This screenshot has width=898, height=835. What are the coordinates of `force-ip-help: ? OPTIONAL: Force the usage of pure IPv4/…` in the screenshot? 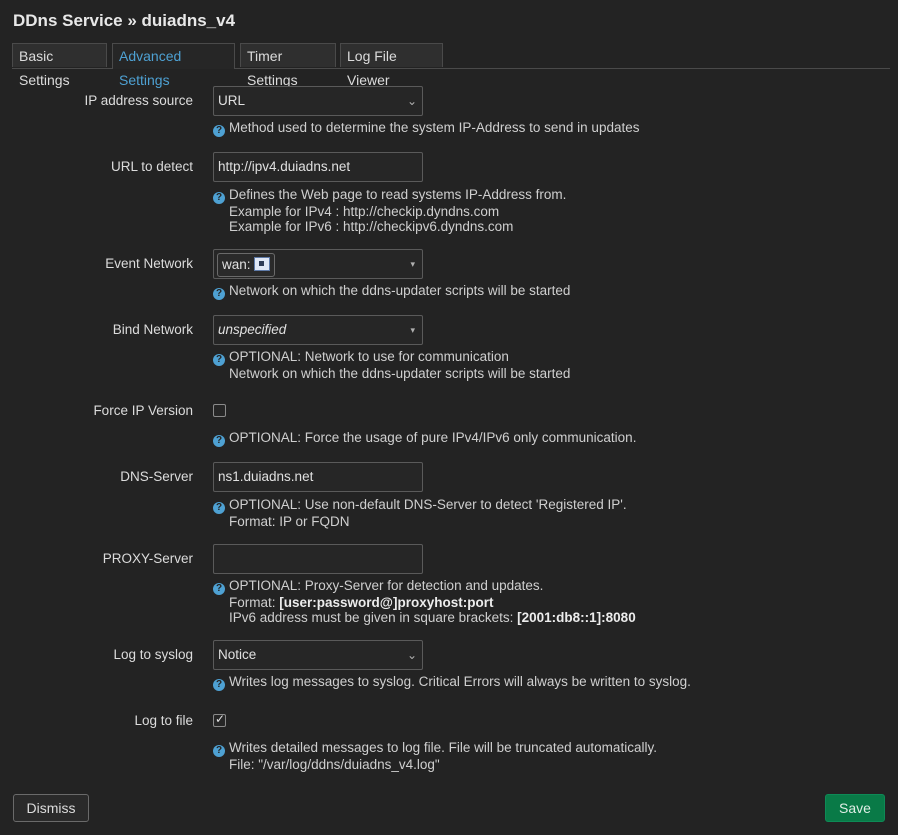 It's located at (424, 438).